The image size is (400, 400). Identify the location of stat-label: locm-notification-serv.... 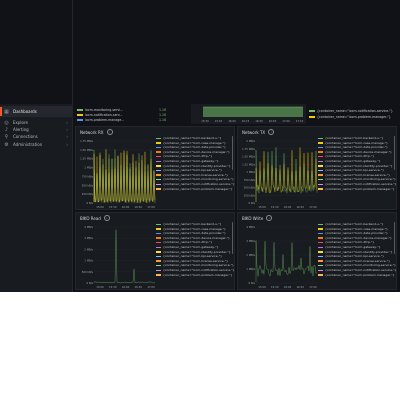
(104, 115).